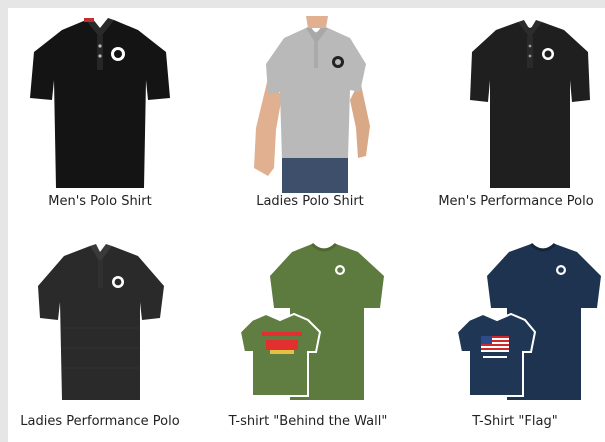  Describe the element at coordinates (308, 421) in the screenshot. I see `product-name: T-shirt "Behind the Wall"` at that location.